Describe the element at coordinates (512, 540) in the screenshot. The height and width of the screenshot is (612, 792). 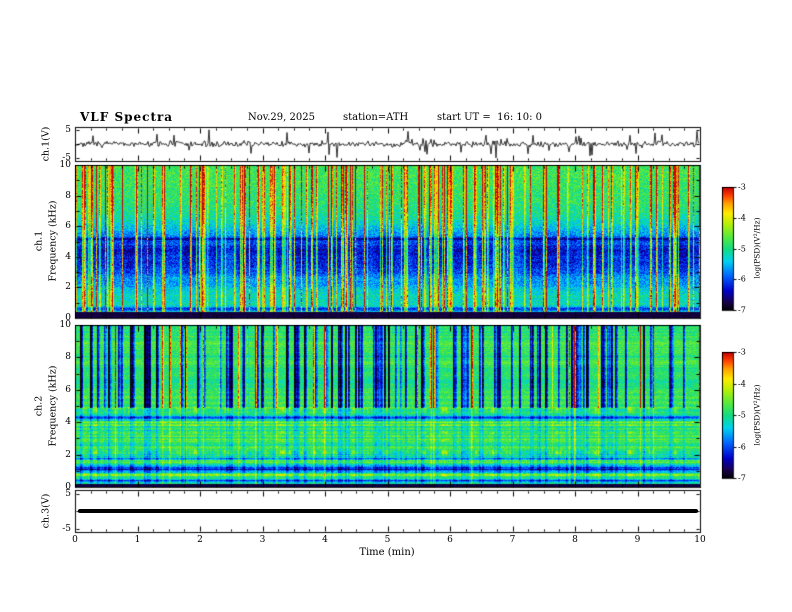
I see `tick-label: 7` at that location.